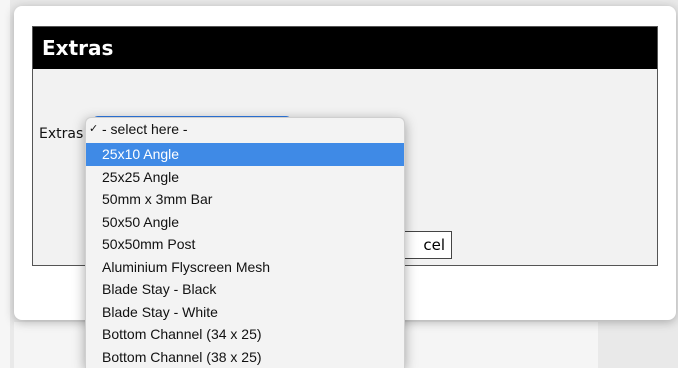  Describe the element at coordinates (160, 311) in the screenshot. I see `option-label: Blade Stay - White` at that location.